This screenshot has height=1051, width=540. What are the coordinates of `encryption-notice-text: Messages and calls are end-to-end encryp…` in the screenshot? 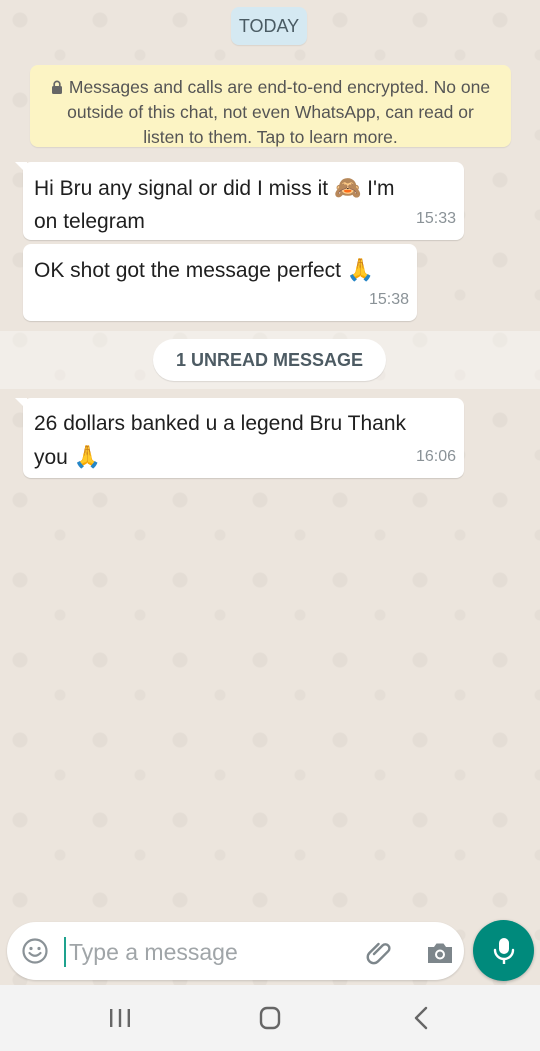 It's located at (279, 112).